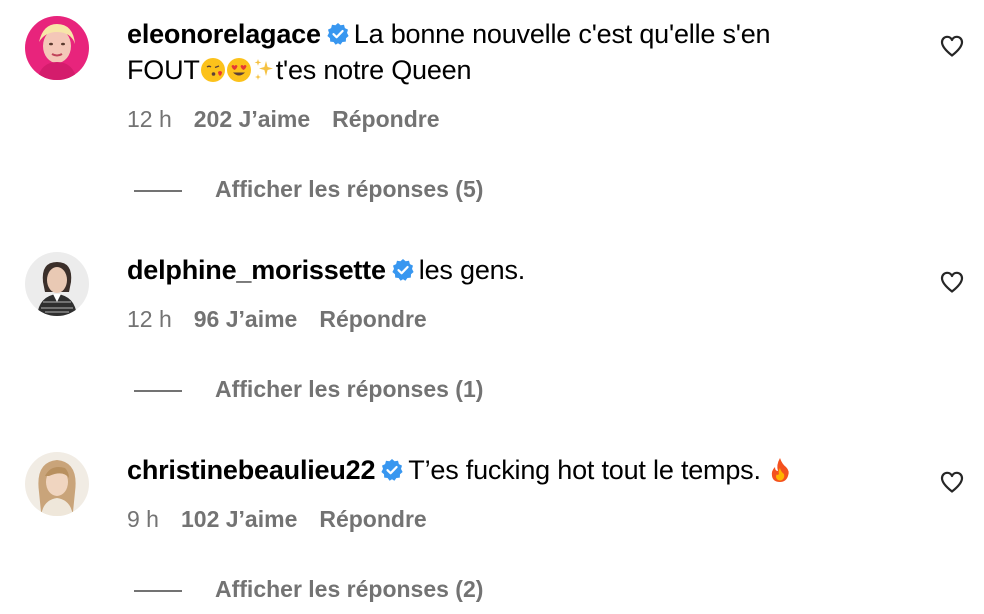 This screenshot has width=984, height=614. I want to click on comment-meta: 12 h 202 J’aime Répondre, so click(294, 119).